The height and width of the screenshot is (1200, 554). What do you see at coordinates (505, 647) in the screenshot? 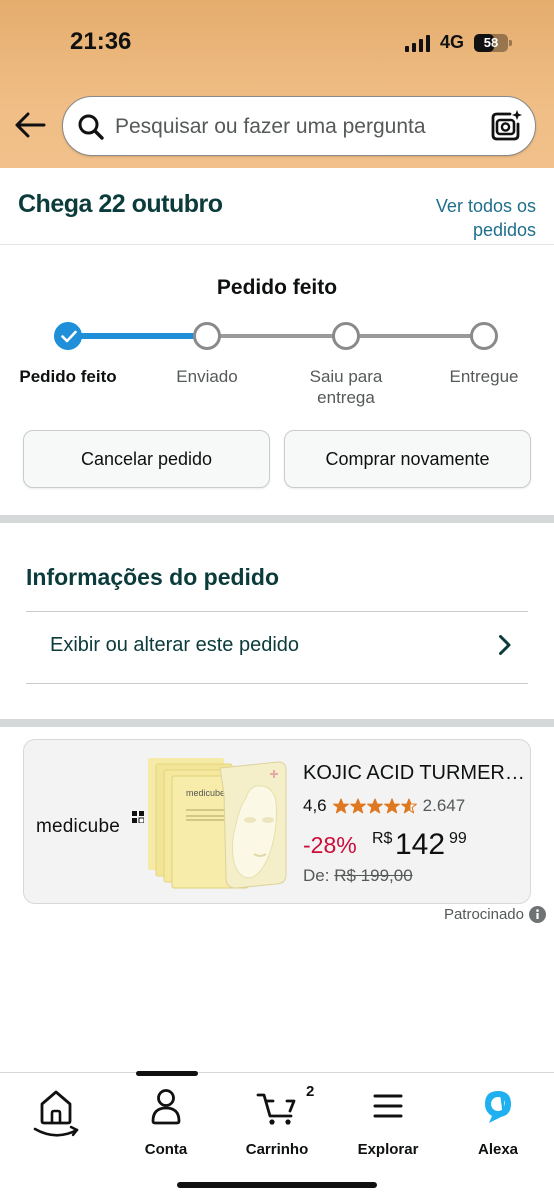
I see `chevron-right-icon` at bounding box center [505, 647].